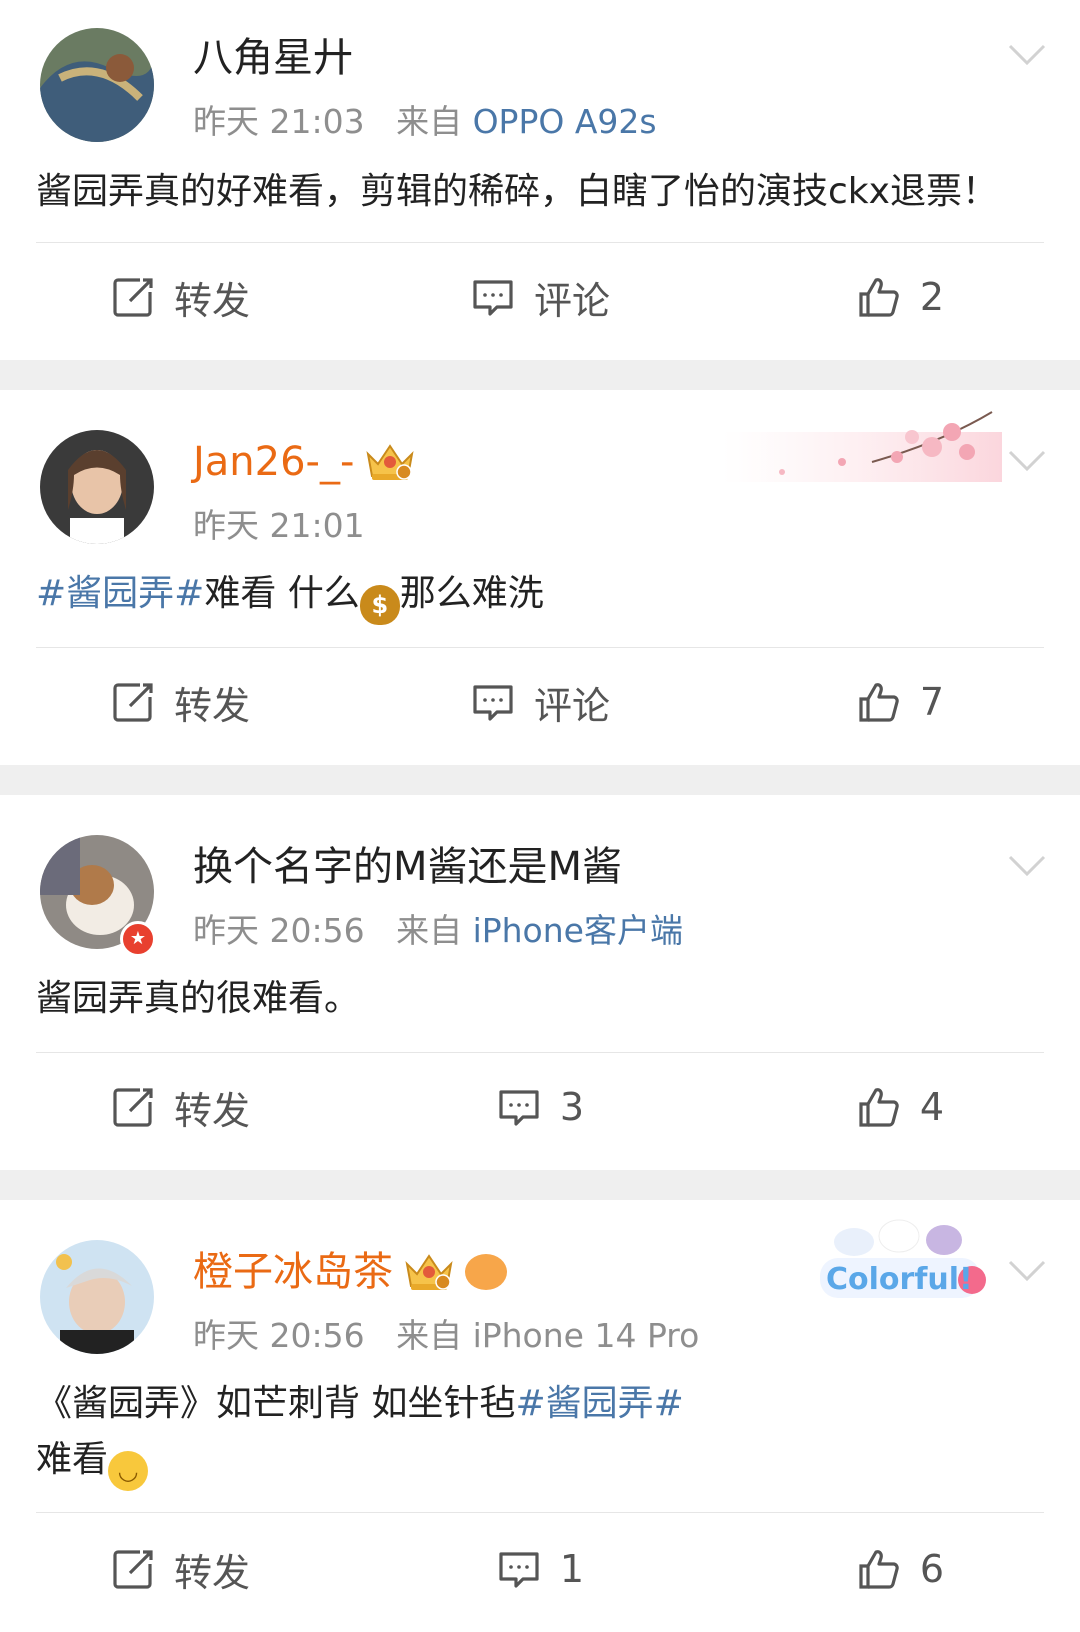  I want to click on post-content: #酱园弄#难看 什么 $ 那么难洗, so click(528, 595).